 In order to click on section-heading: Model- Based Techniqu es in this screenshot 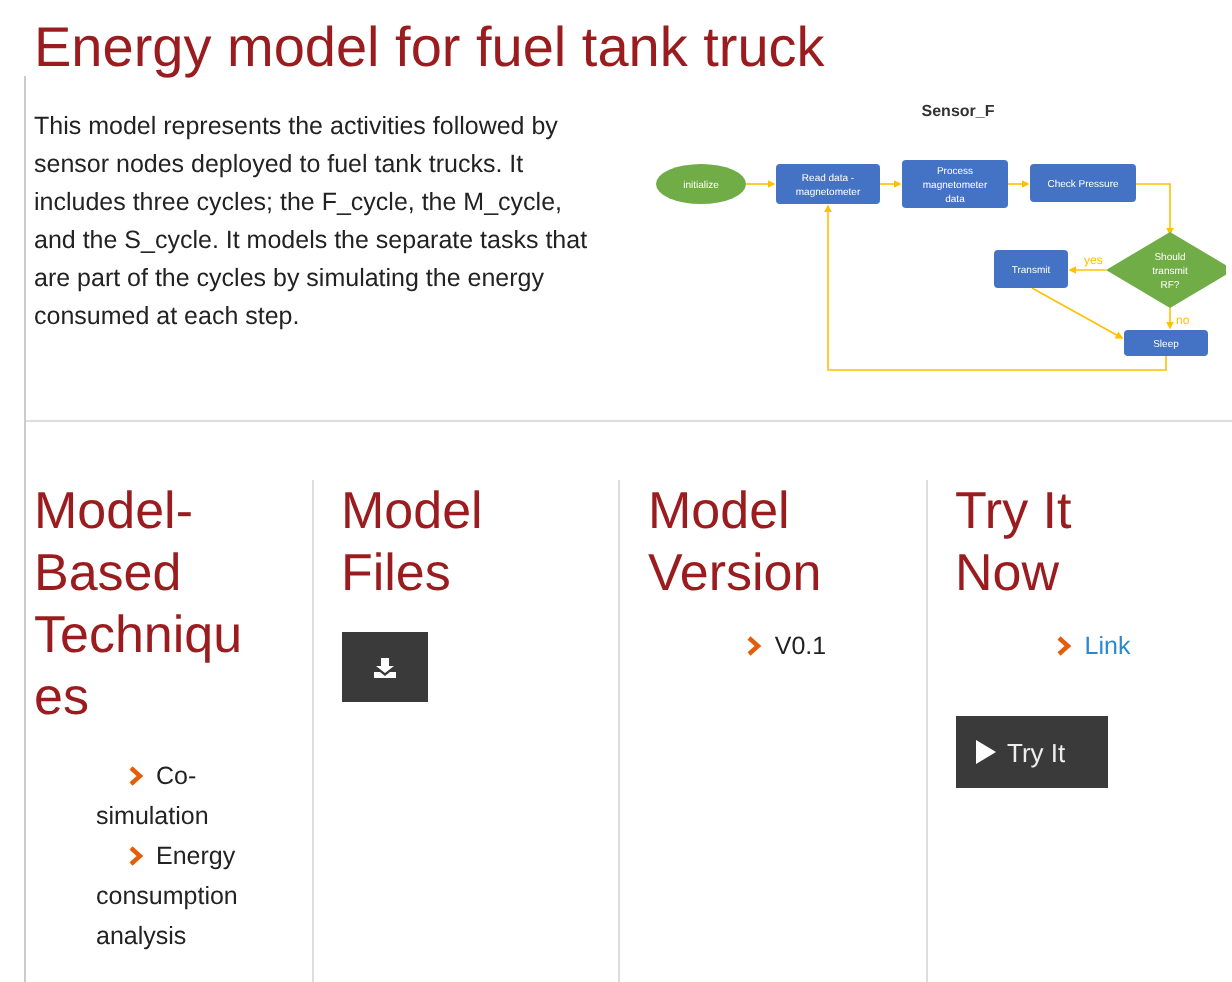, I will do `click(139, 604)`.